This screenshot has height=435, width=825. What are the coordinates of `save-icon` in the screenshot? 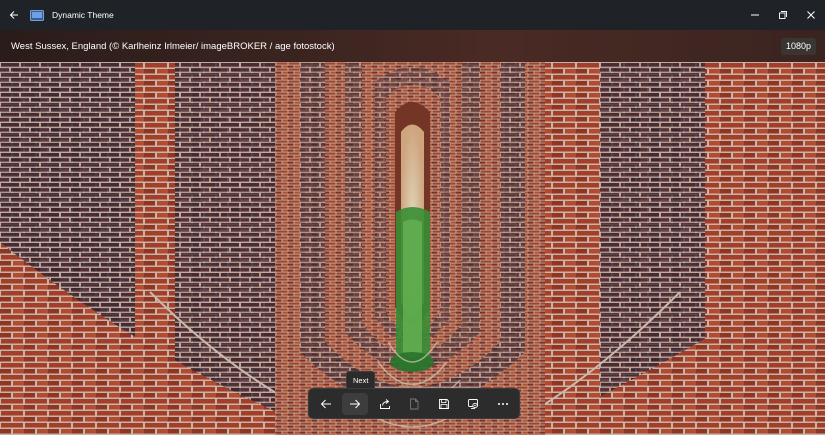 It's located at (443, 403).